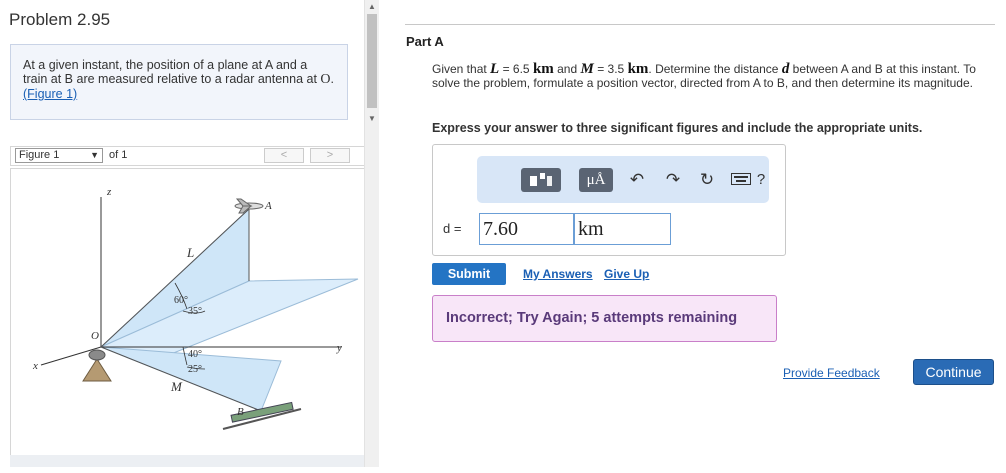  What do you see at coordinates (596, 180) in the screenshot?
I see `symbols-button: μÅ` at bounding box center [596, 180].